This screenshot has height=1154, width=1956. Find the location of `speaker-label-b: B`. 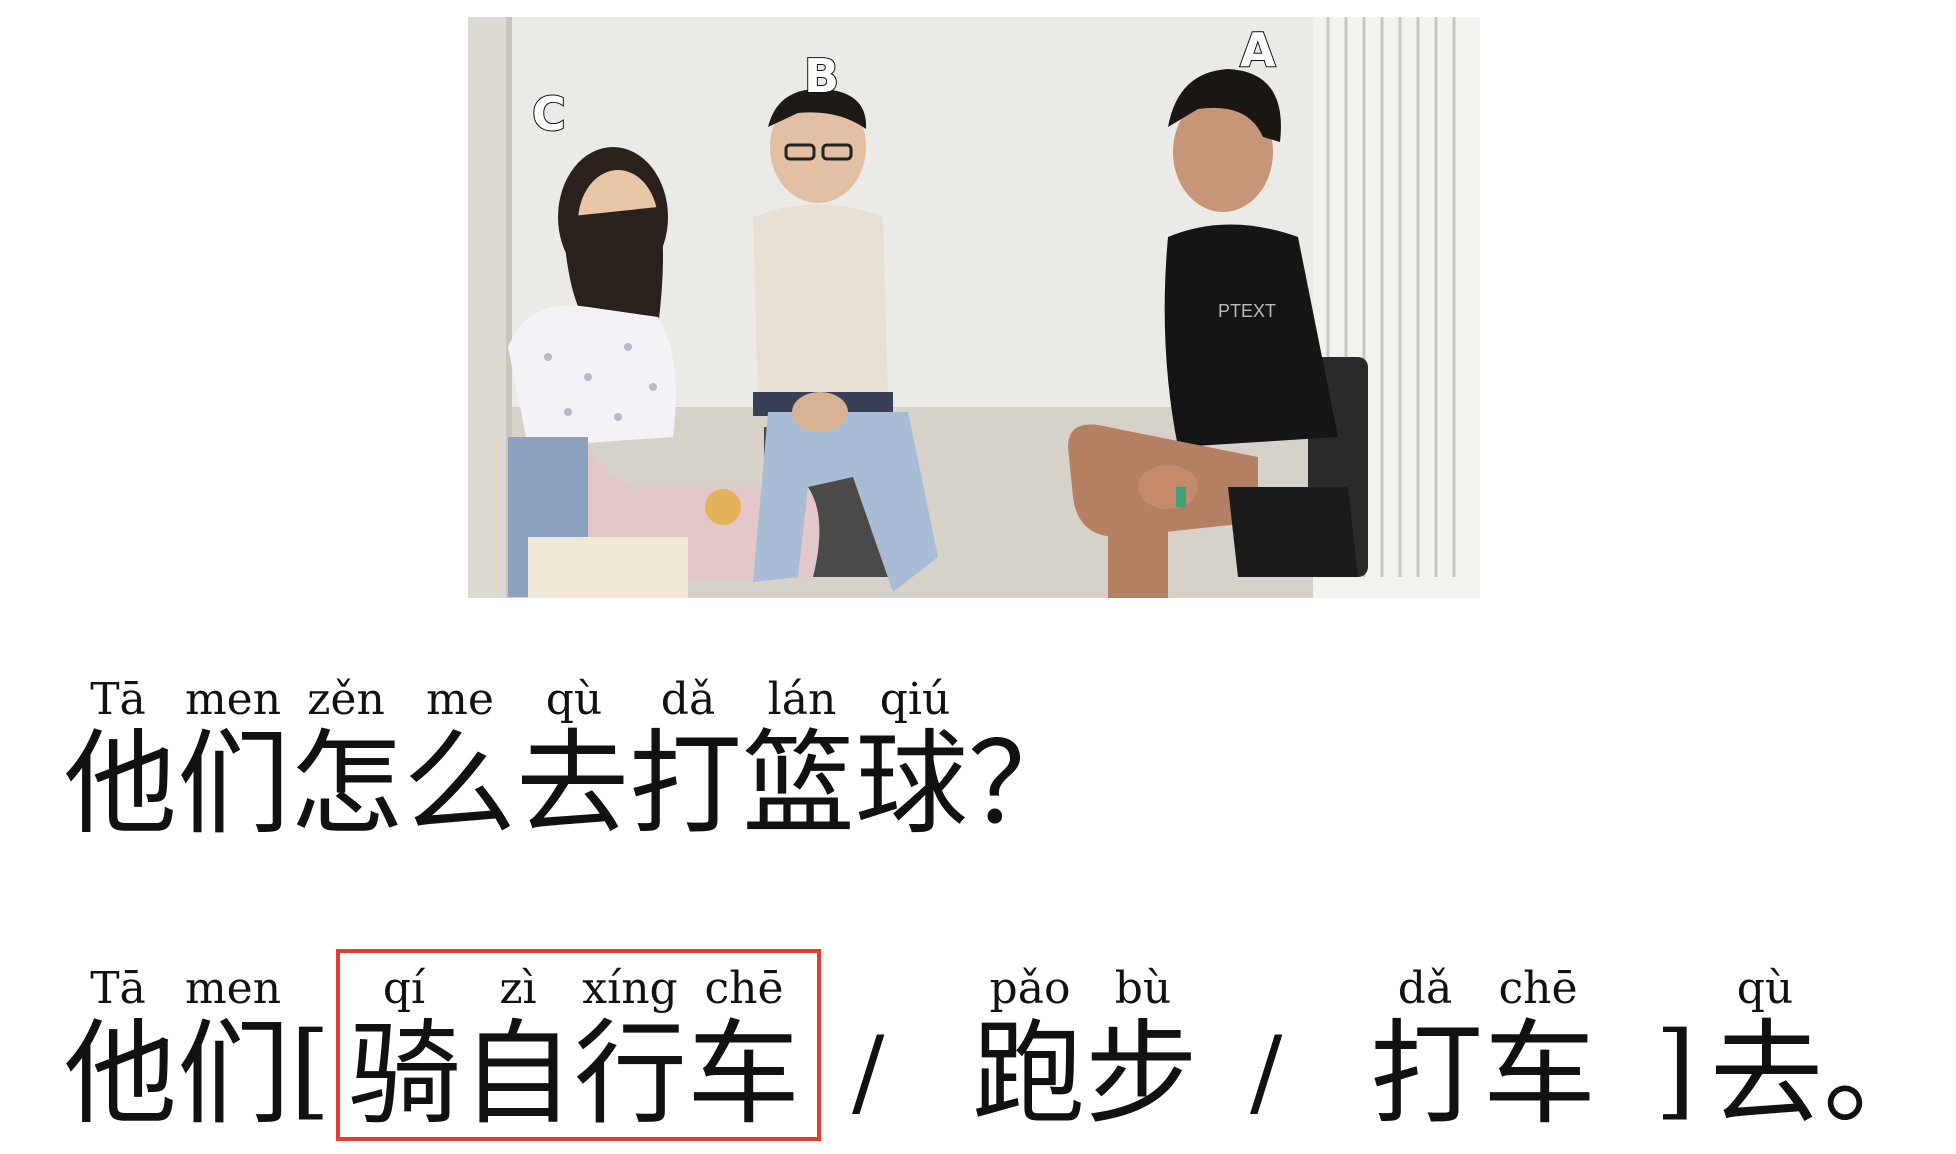

speaker-label-b: B is located at coordinates (821, 76).